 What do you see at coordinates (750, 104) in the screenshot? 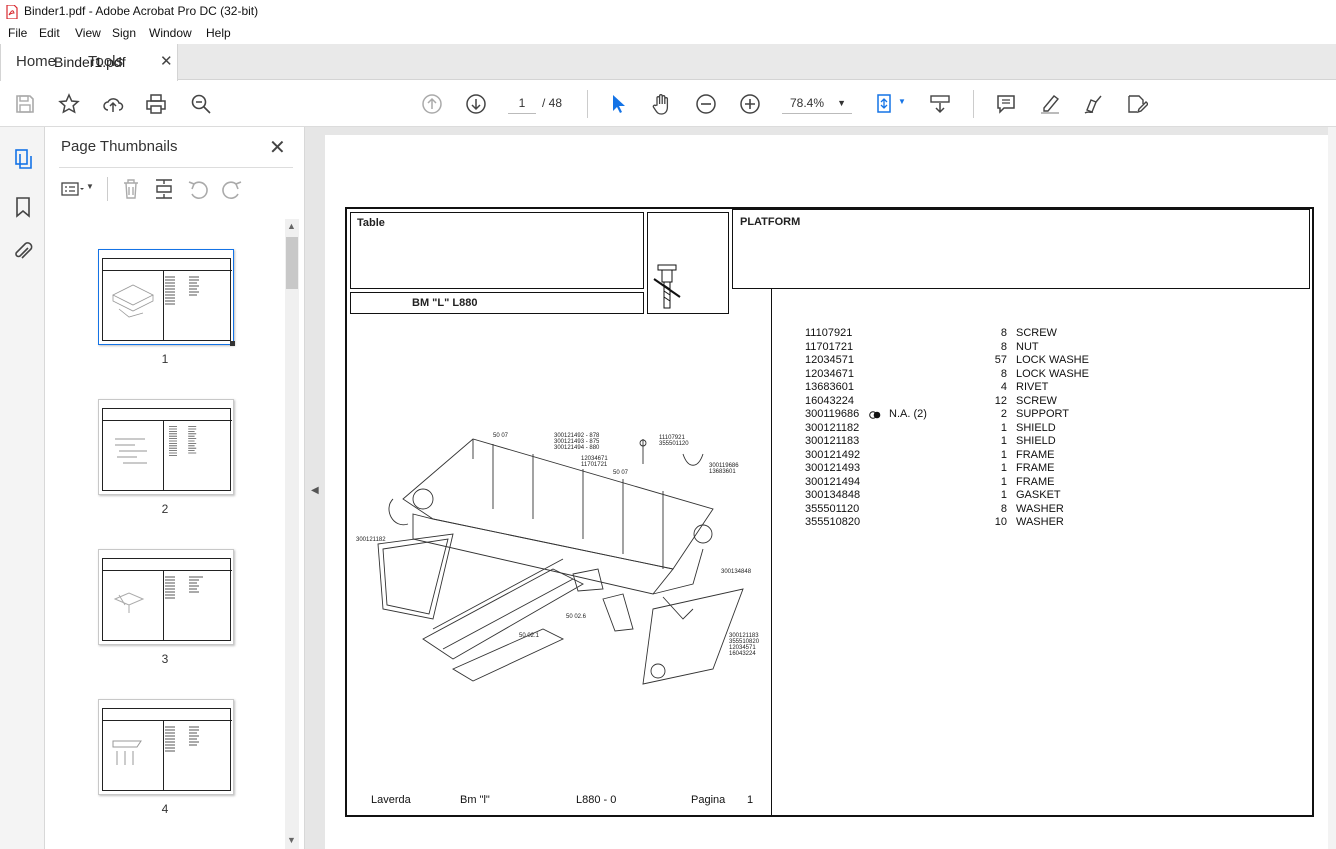
I see `zoom-in-icon` at bounding box center [750, 104].